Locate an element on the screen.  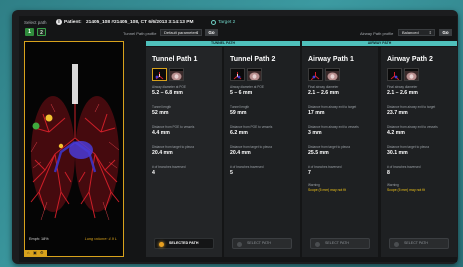
selected-path-button: SELECTED PATH is located at coordinates (184, 243).